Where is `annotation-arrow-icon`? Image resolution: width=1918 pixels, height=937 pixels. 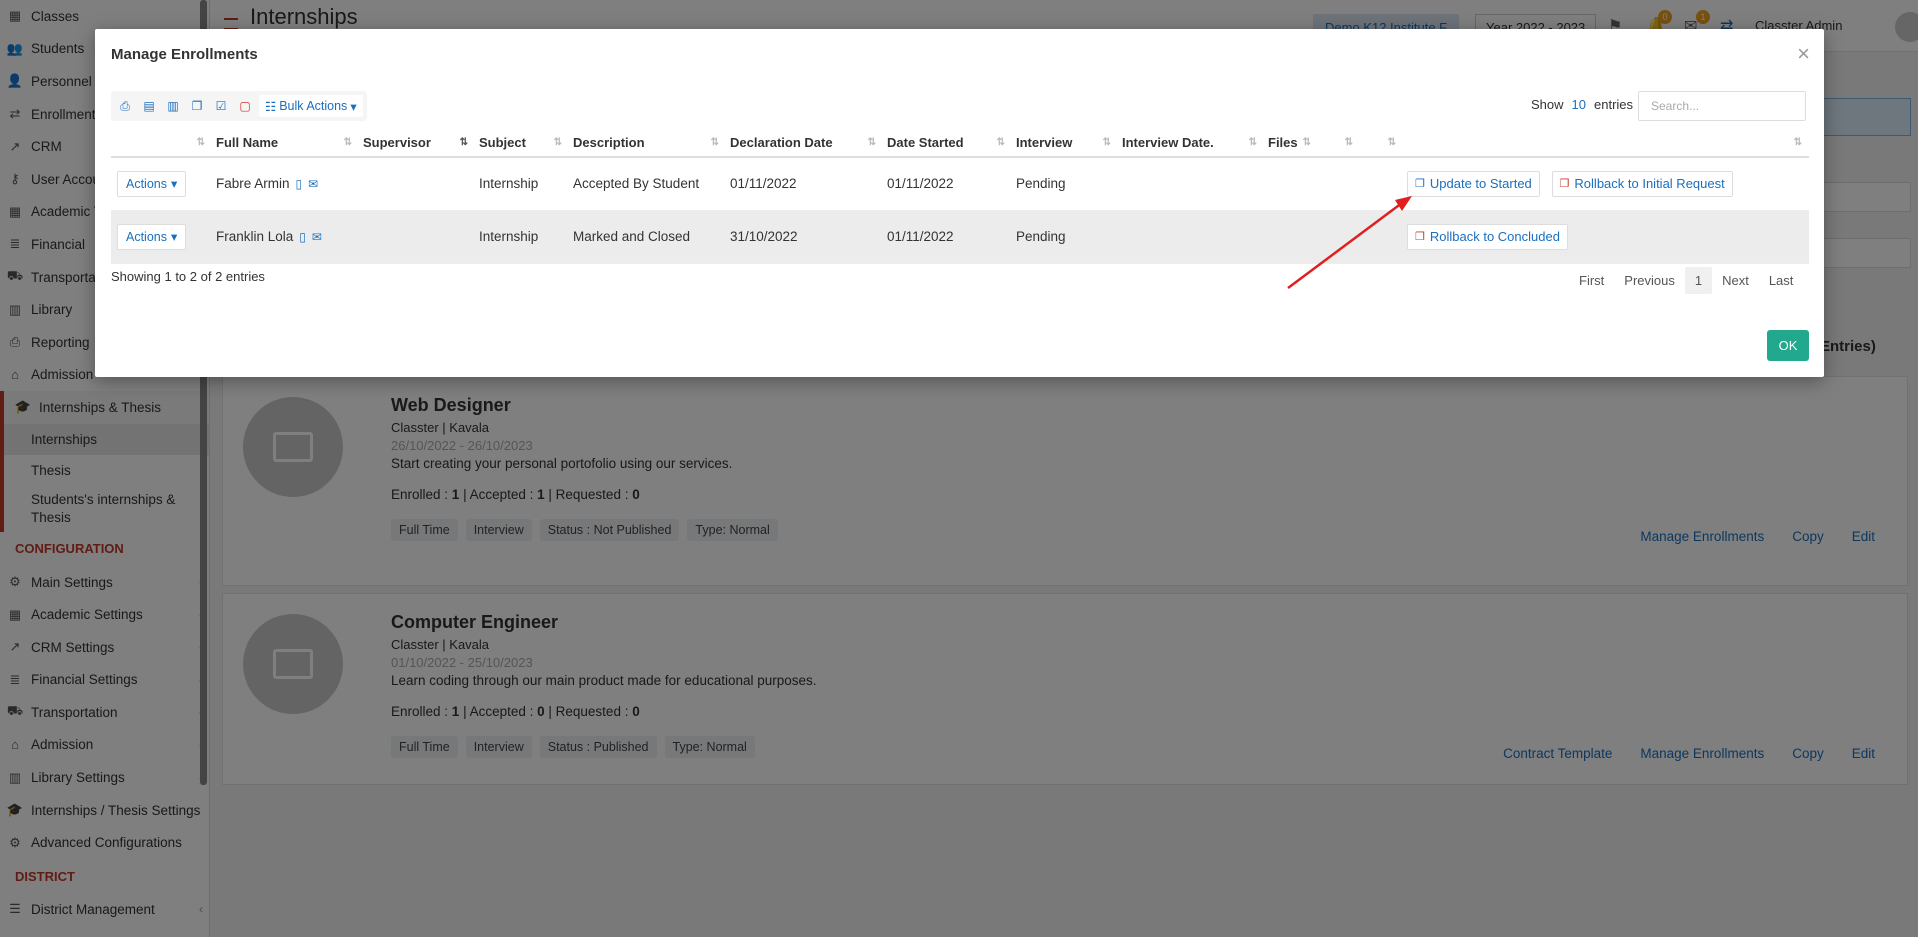
annotation-arrow-icon is located at coordinates (1349, 243).